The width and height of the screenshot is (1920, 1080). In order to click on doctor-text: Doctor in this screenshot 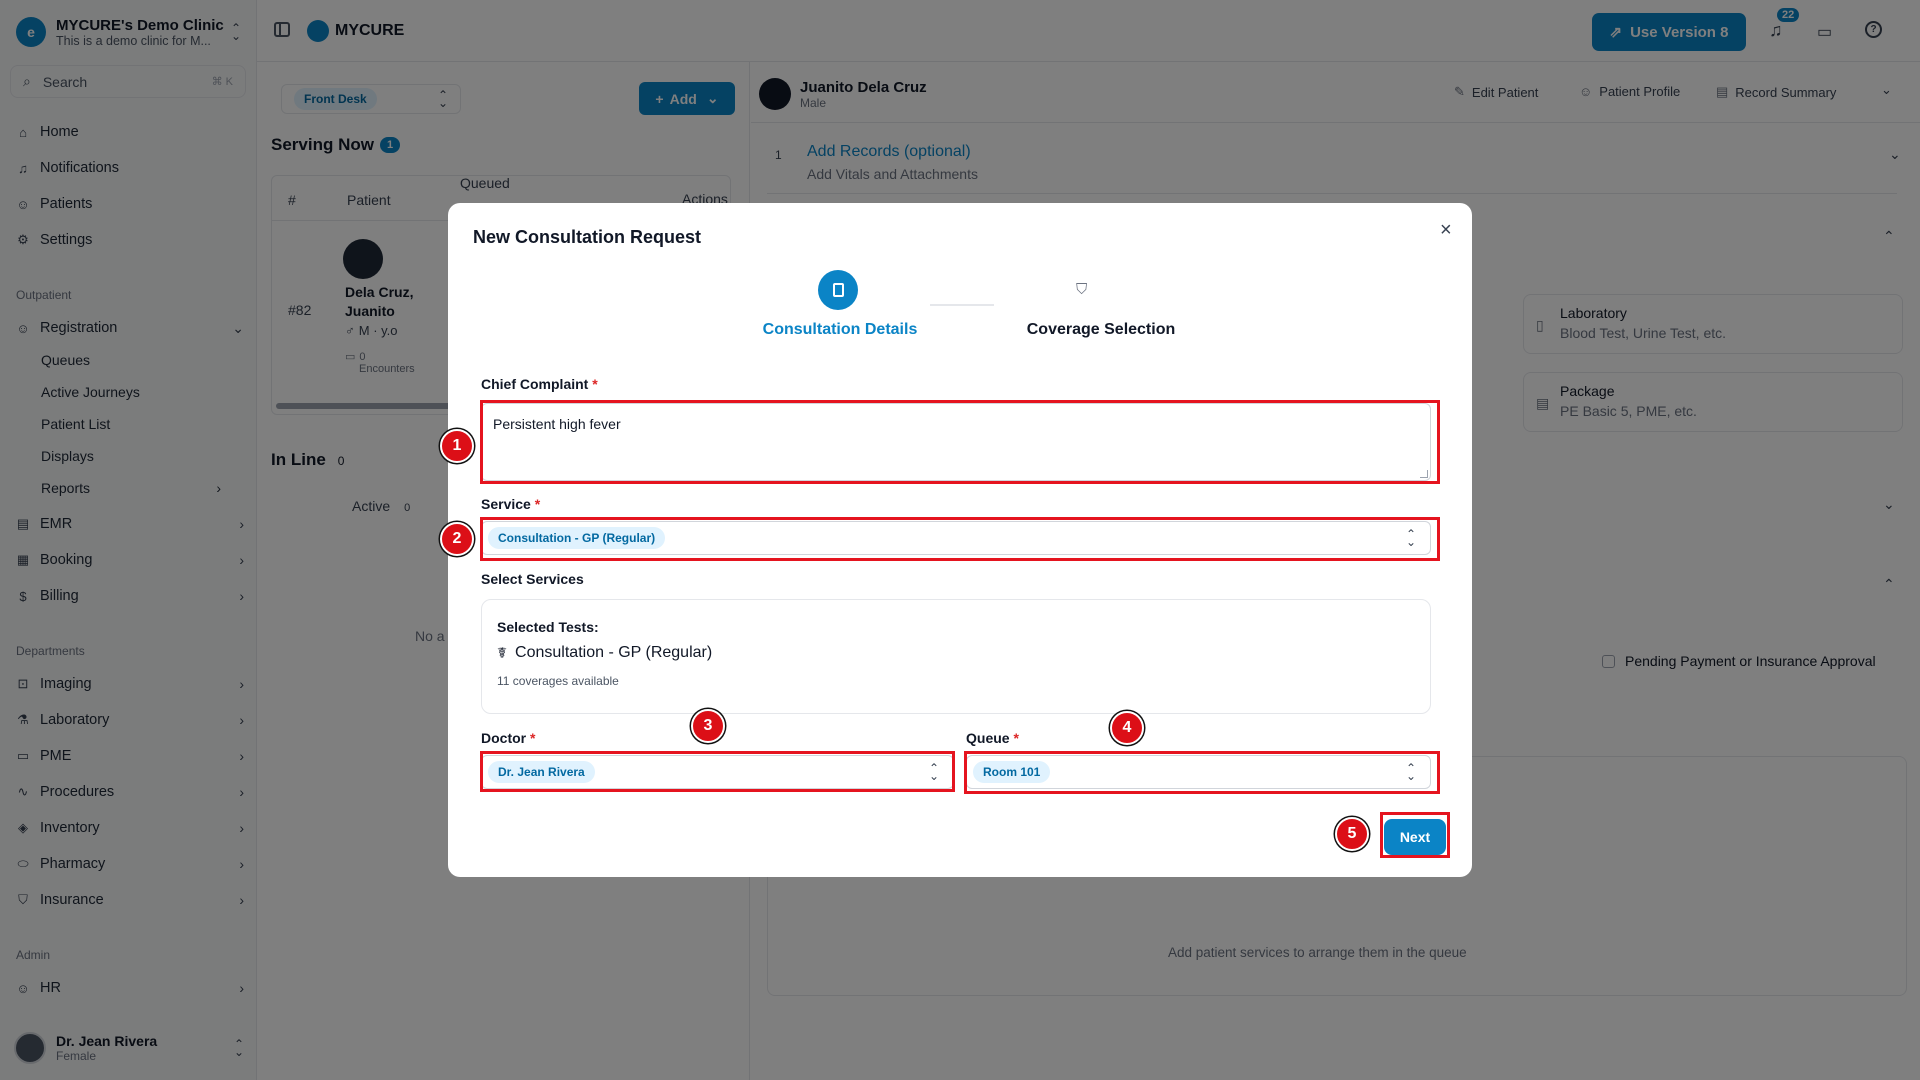, I will do `click(504, 738)`.